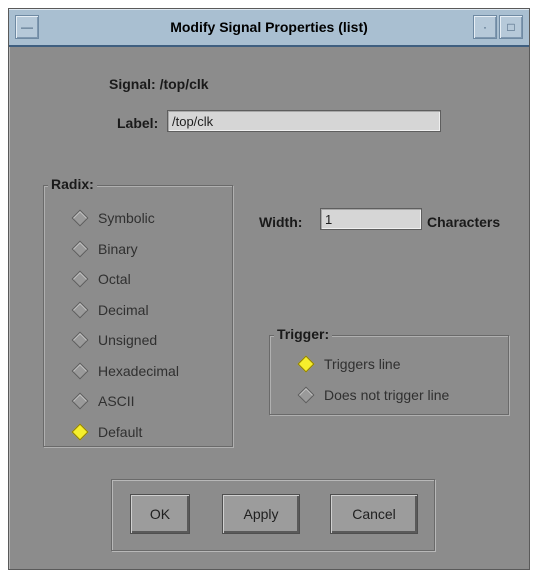 This screenshot has width=536, height=573. Describe the element at coordinates (387, 395) in the screenshot. I see `trigger-option-label: Does not trigger line` at that location.